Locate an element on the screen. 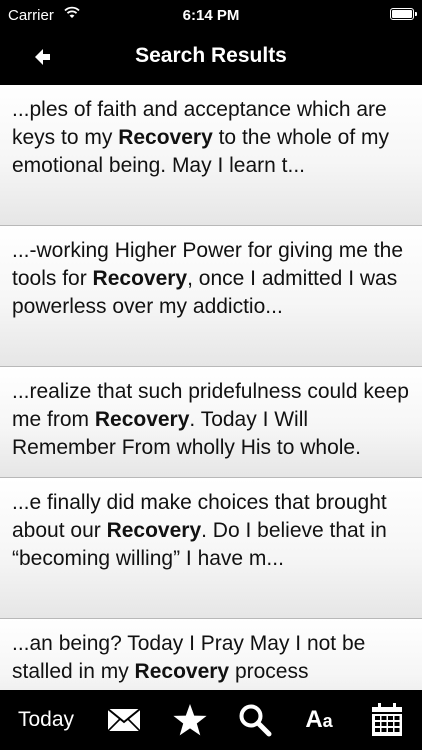 Image resolution: width=422 pixels, height=750 pixels. status-time: 6:14 PM is located at coordinates (211, 15).